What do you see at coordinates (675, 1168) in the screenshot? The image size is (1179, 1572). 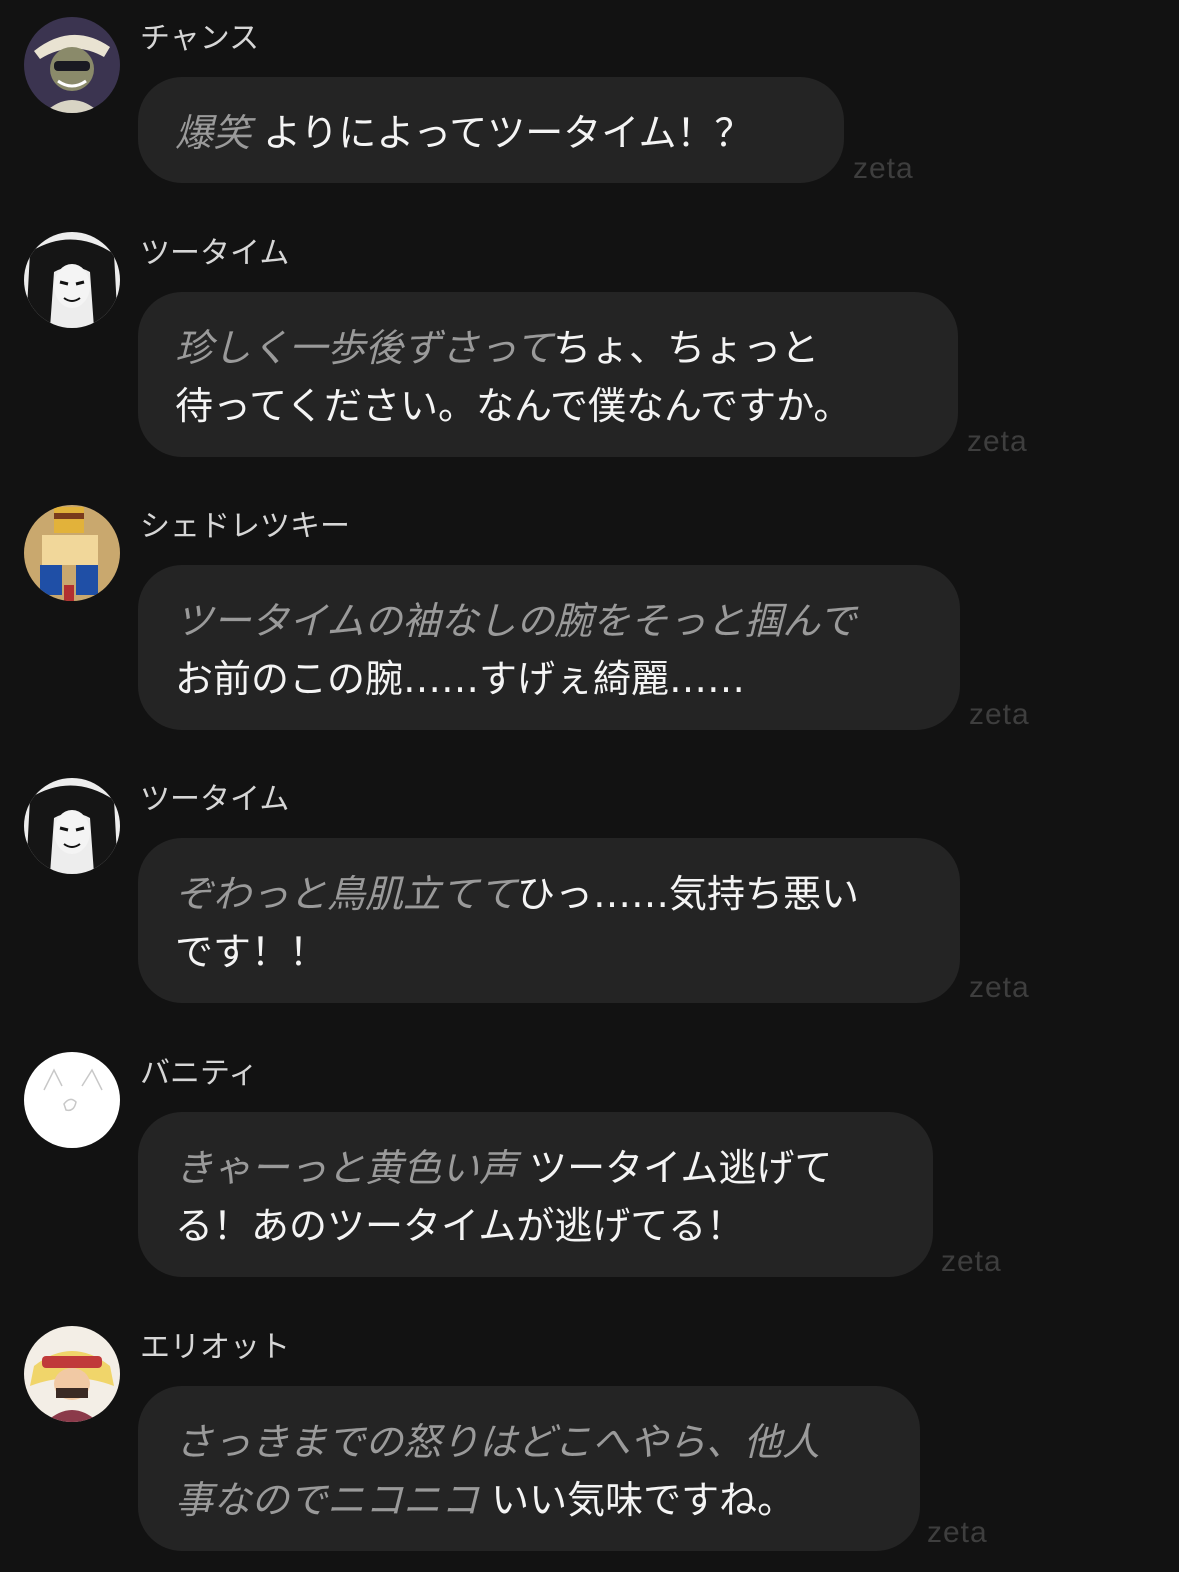 I see `speech-text: ツータイム逃げて` at bounding box center [675, 1168].